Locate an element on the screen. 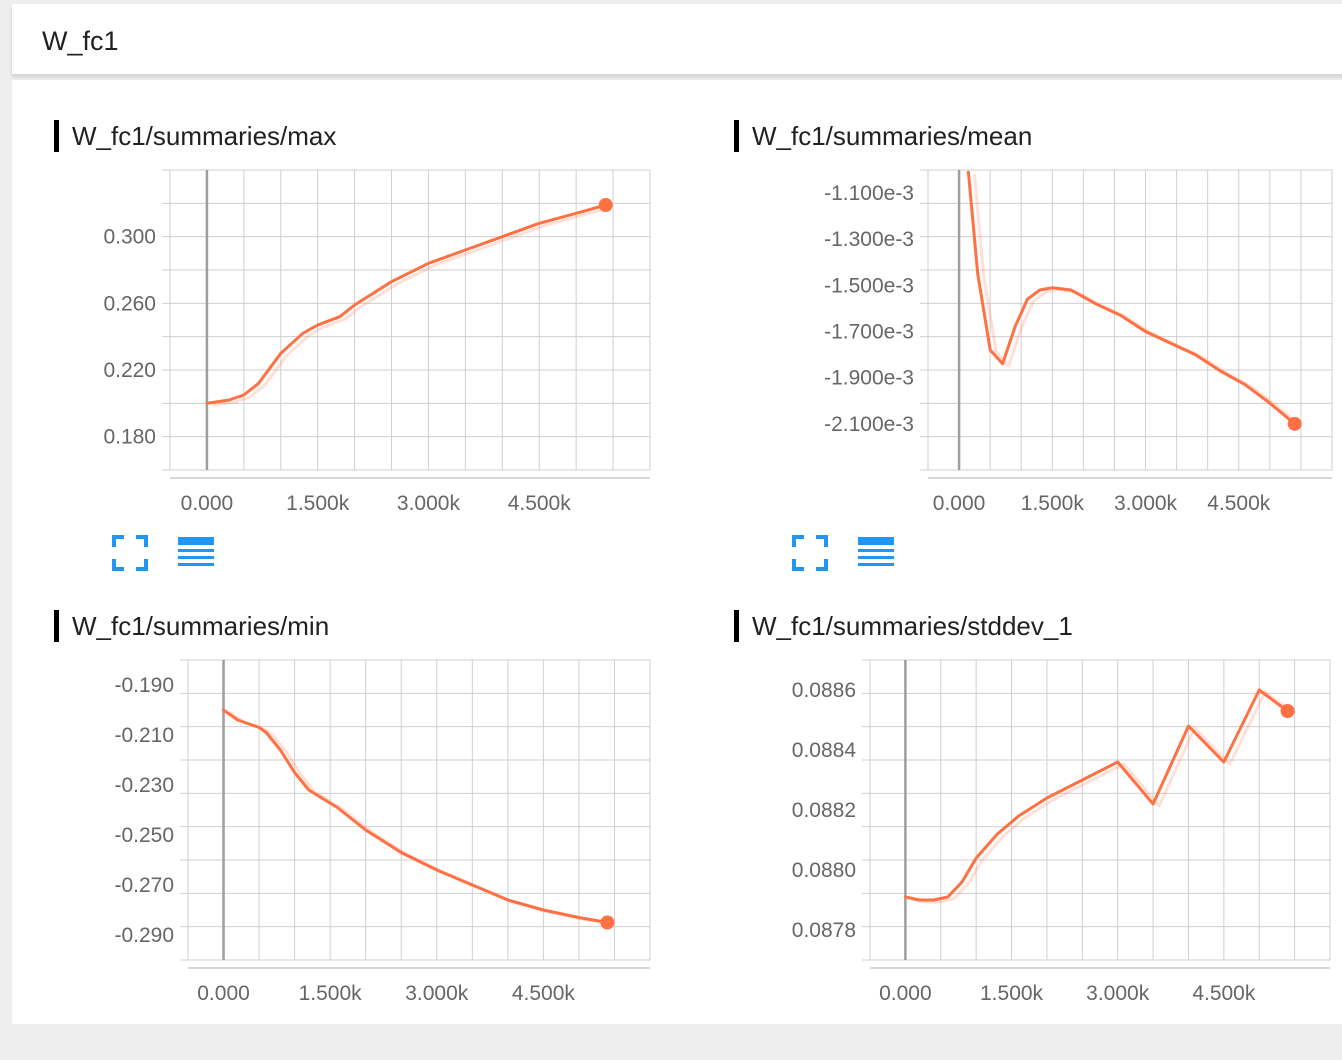 The height and width of the screenshot is (1060, 1342). y-tick-label: -2.100e-3 is located at coordinates (869, 424).